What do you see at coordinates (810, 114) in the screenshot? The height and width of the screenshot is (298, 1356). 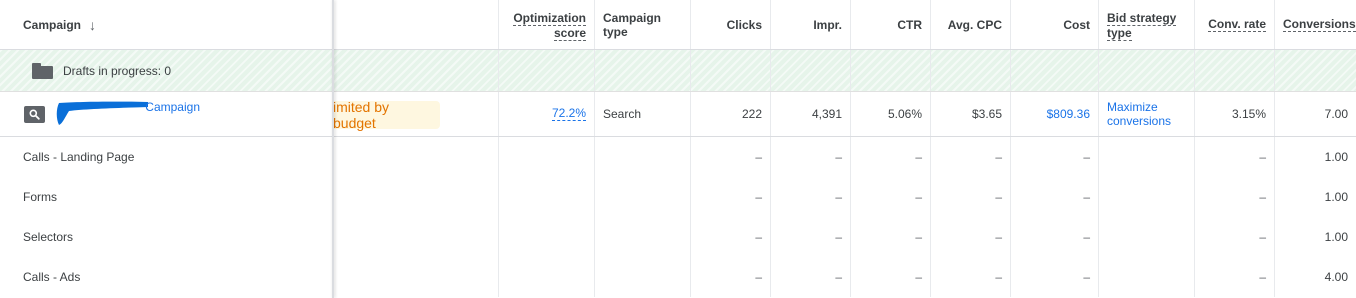 I see `impr-value: 4,391` at bounding box center [810, 114].